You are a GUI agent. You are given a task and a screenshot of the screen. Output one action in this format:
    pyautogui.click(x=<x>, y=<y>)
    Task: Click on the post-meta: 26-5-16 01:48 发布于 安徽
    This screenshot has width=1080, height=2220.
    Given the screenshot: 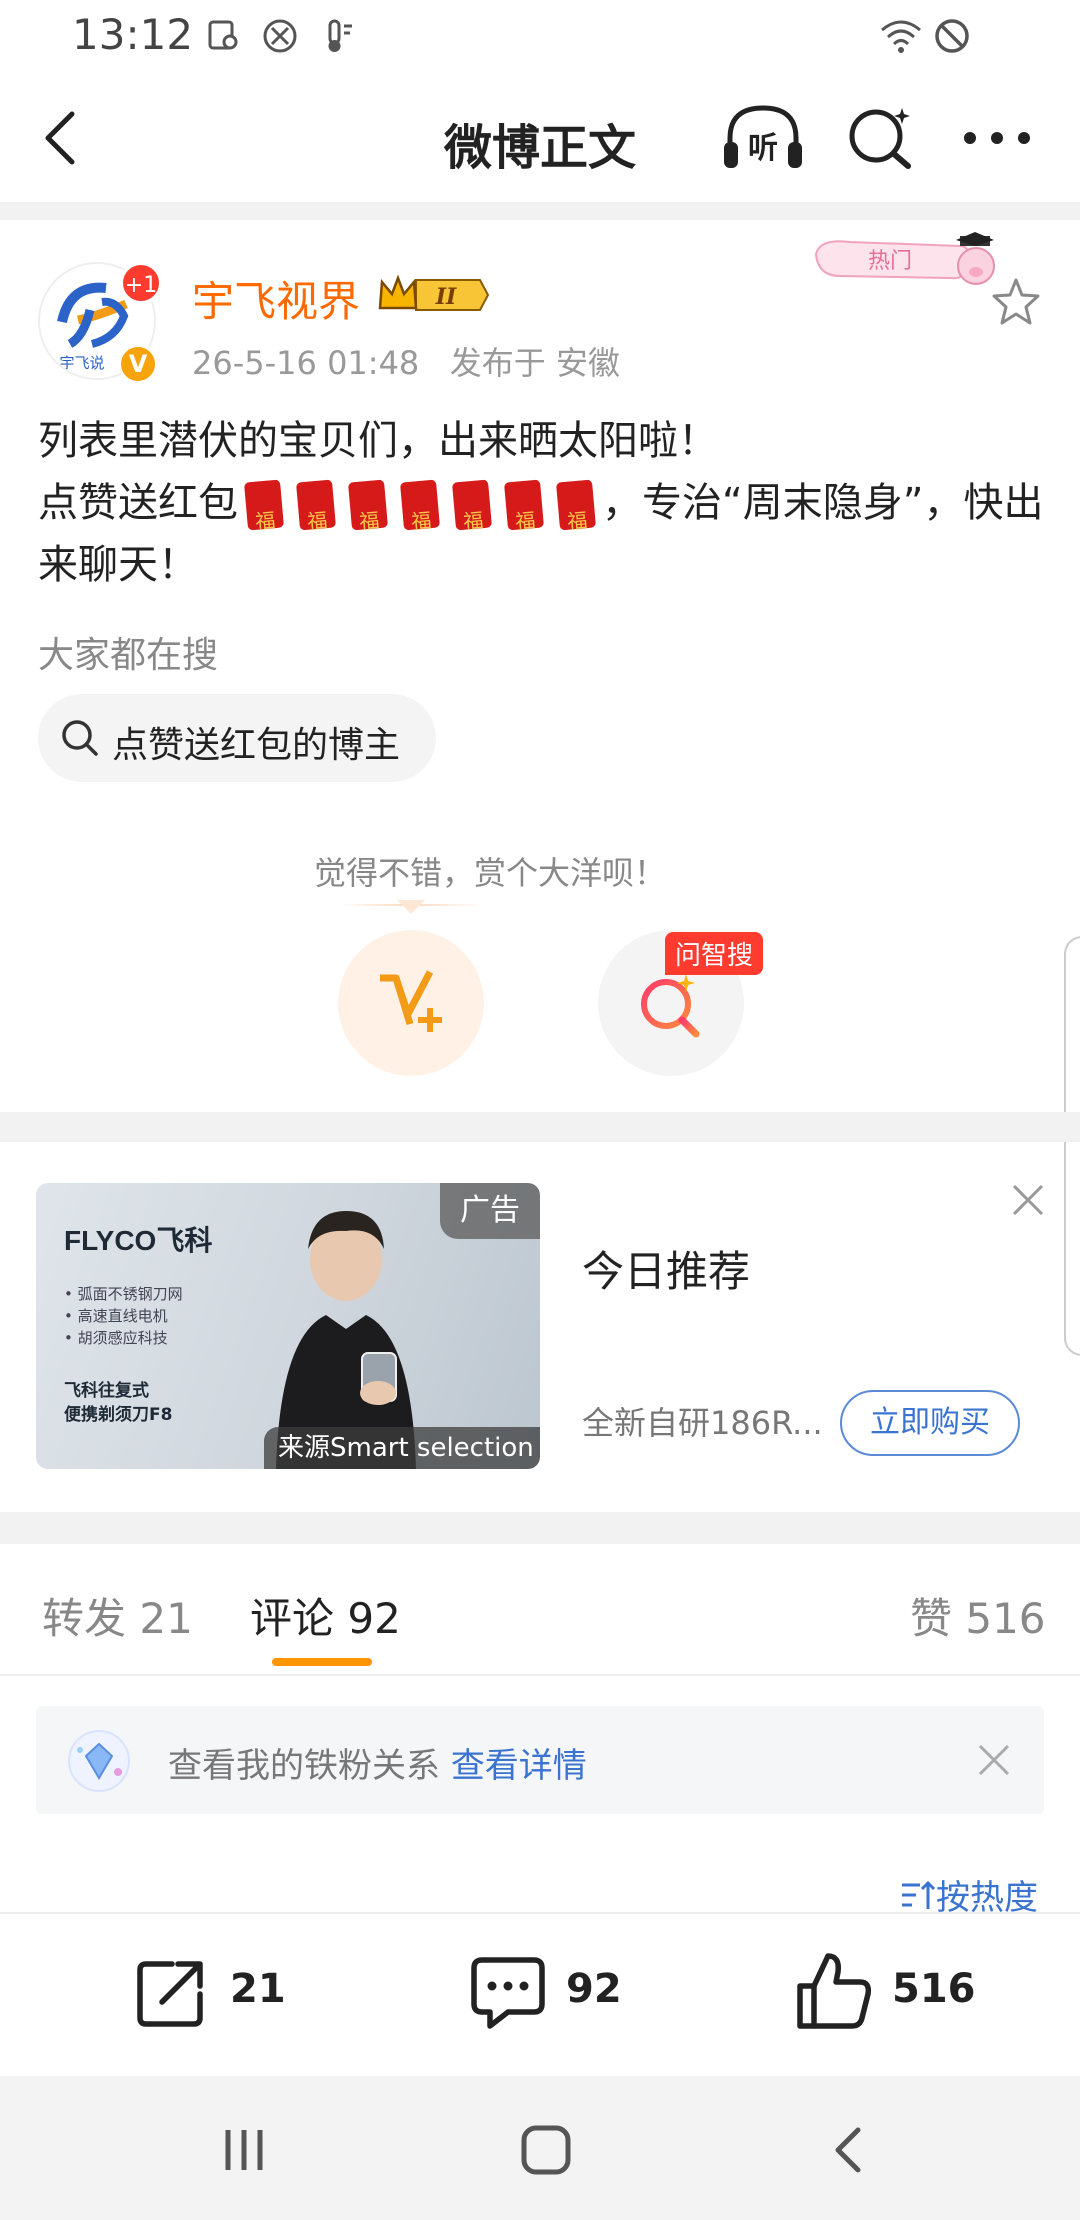 What is the action you would take?
    pyautogui.click(x=406, y=361)
    